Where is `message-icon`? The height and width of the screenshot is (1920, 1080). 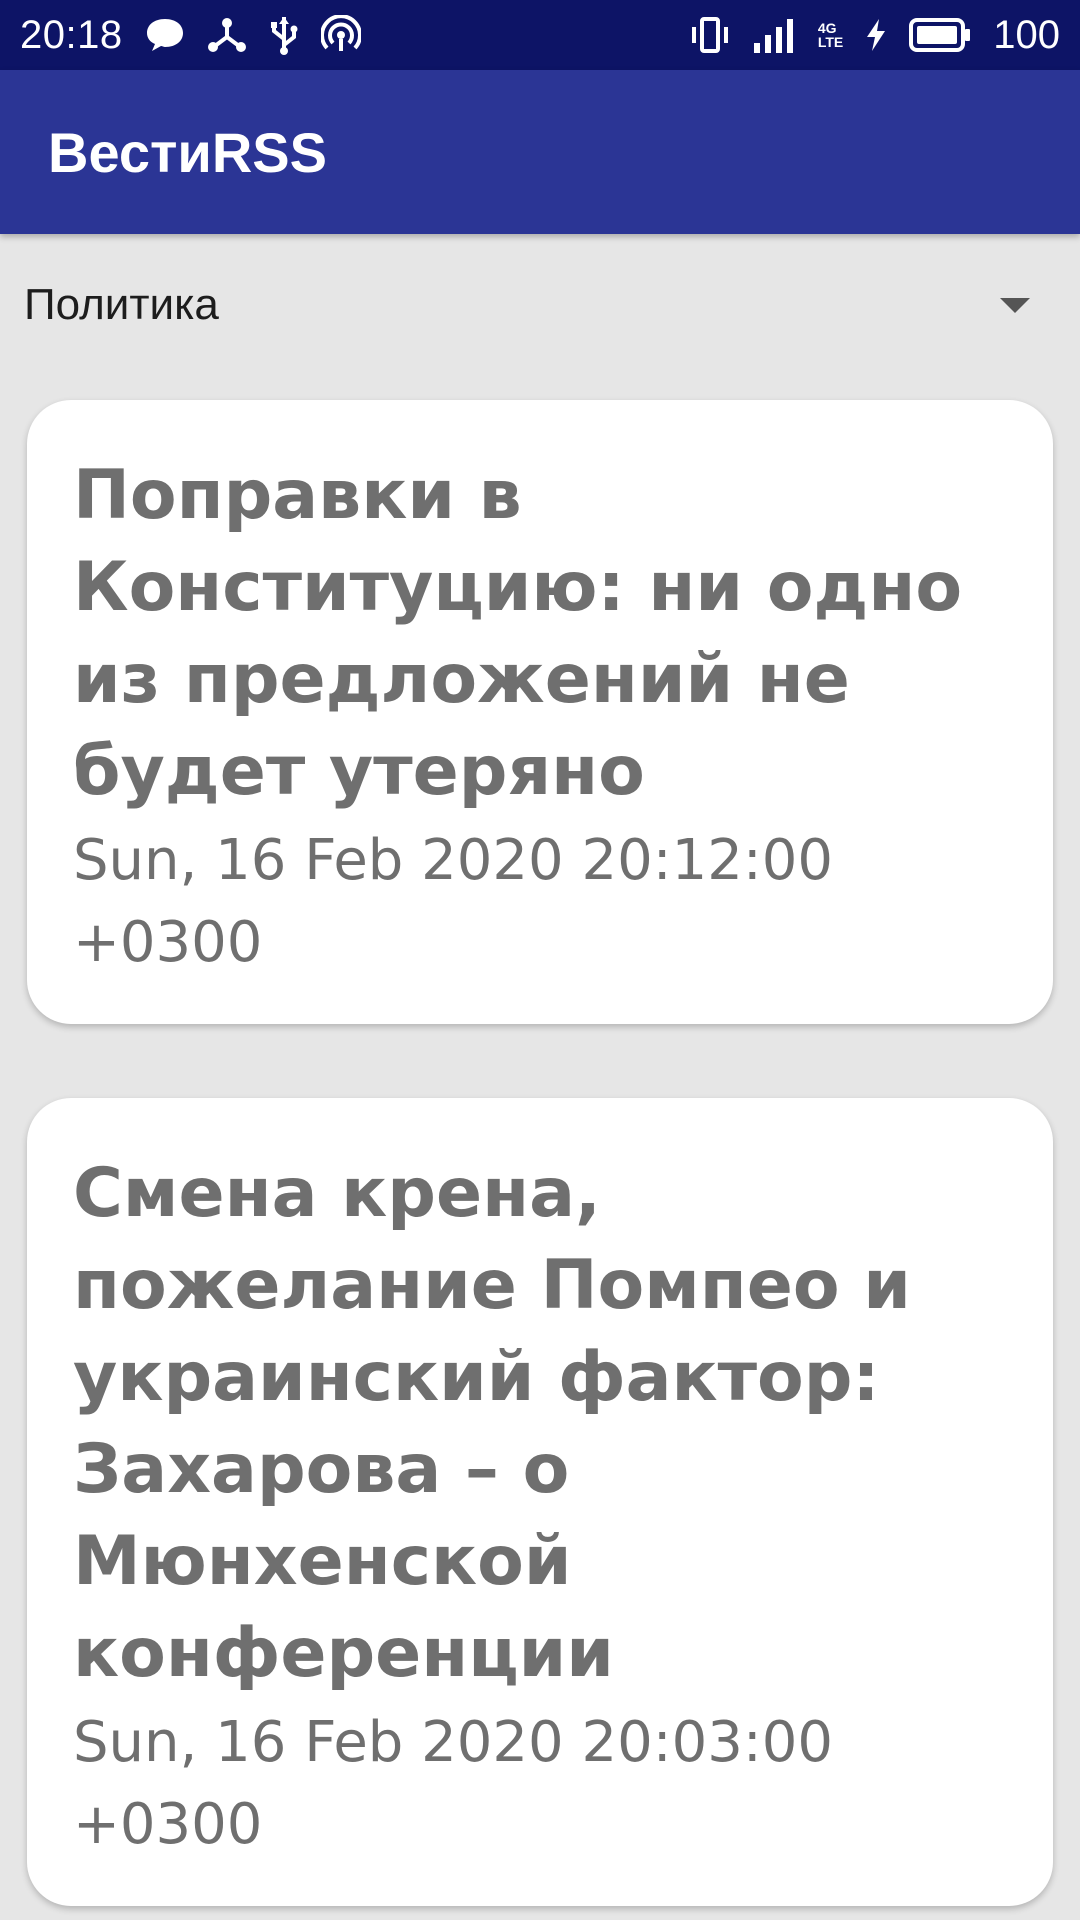 message-icon is located at coordinates (165, 35).